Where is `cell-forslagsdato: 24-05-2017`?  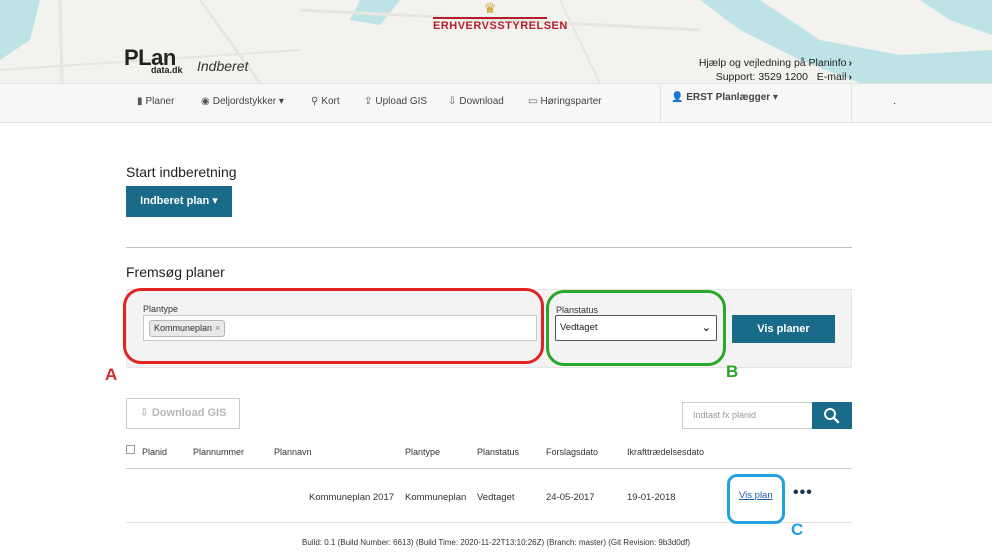
cell-forslagsdato: 24-05-2017 is located at coordinates (570, 497).